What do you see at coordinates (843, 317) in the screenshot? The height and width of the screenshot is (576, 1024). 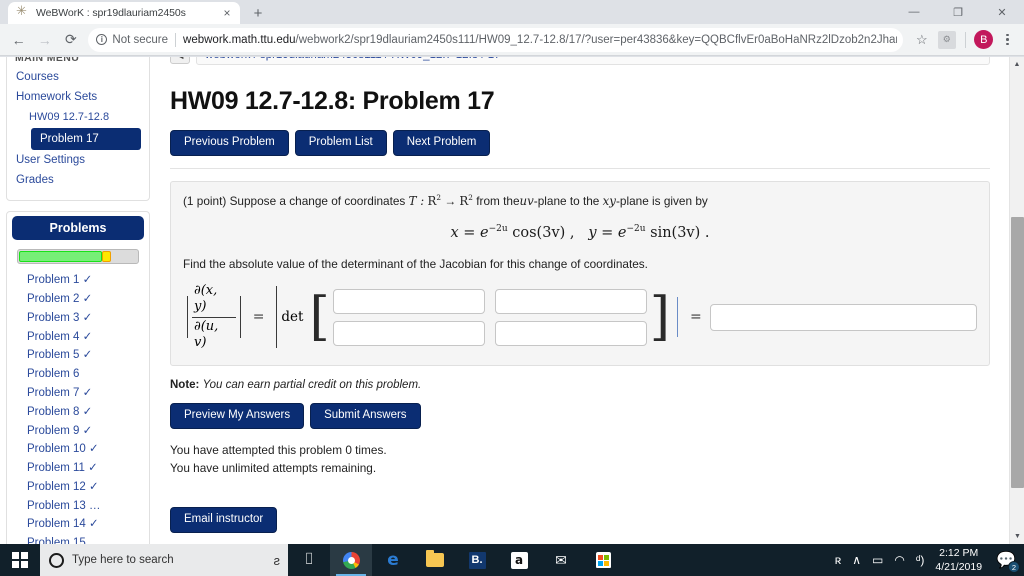 I see `jacobian-determinant-input` at bounding box center [843, 317].